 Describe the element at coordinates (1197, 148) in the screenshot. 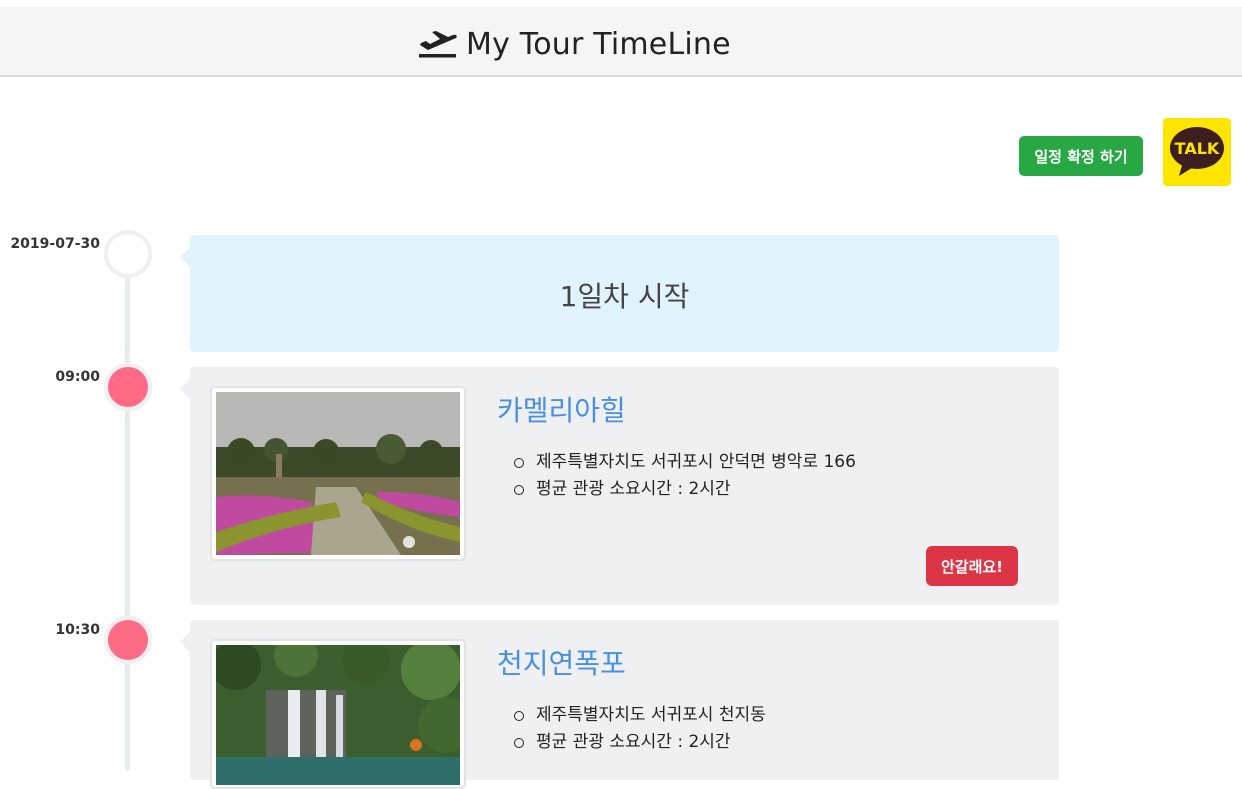

I see `kakao-talk-label: TALK` at that location.